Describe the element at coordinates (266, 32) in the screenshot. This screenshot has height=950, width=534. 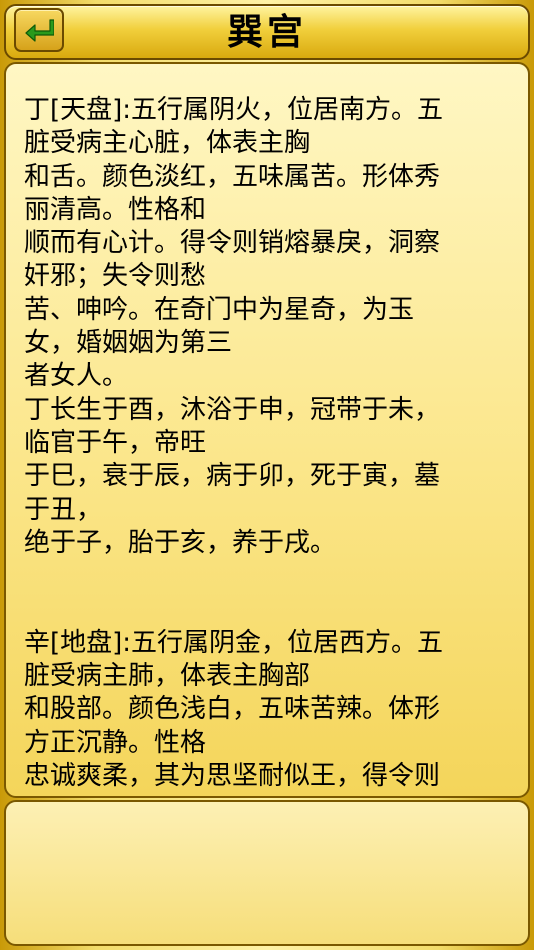
I see `page-title: 巽宫` at that location.